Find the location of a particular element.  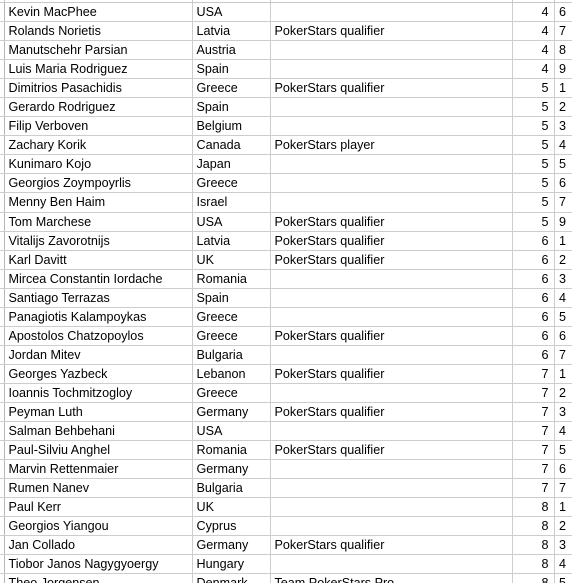

cell-country: Belgium is located at coordinates (231, 126).